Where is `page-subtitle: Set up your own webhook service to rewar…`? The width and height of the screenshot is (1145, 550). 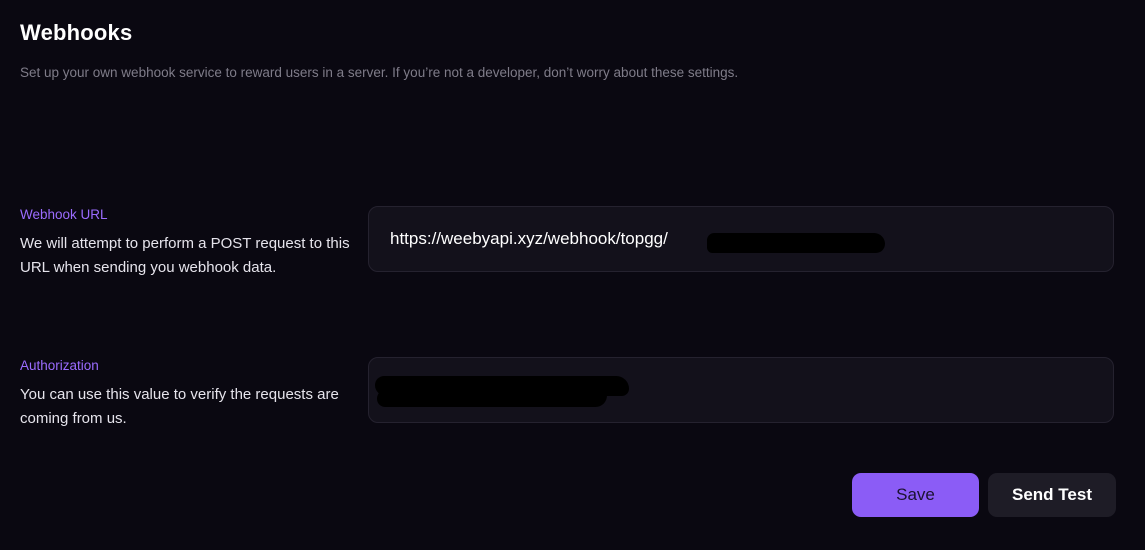 page-subtitle: Set up your own webhook service to rewar… is located at coordinates (379, 72).